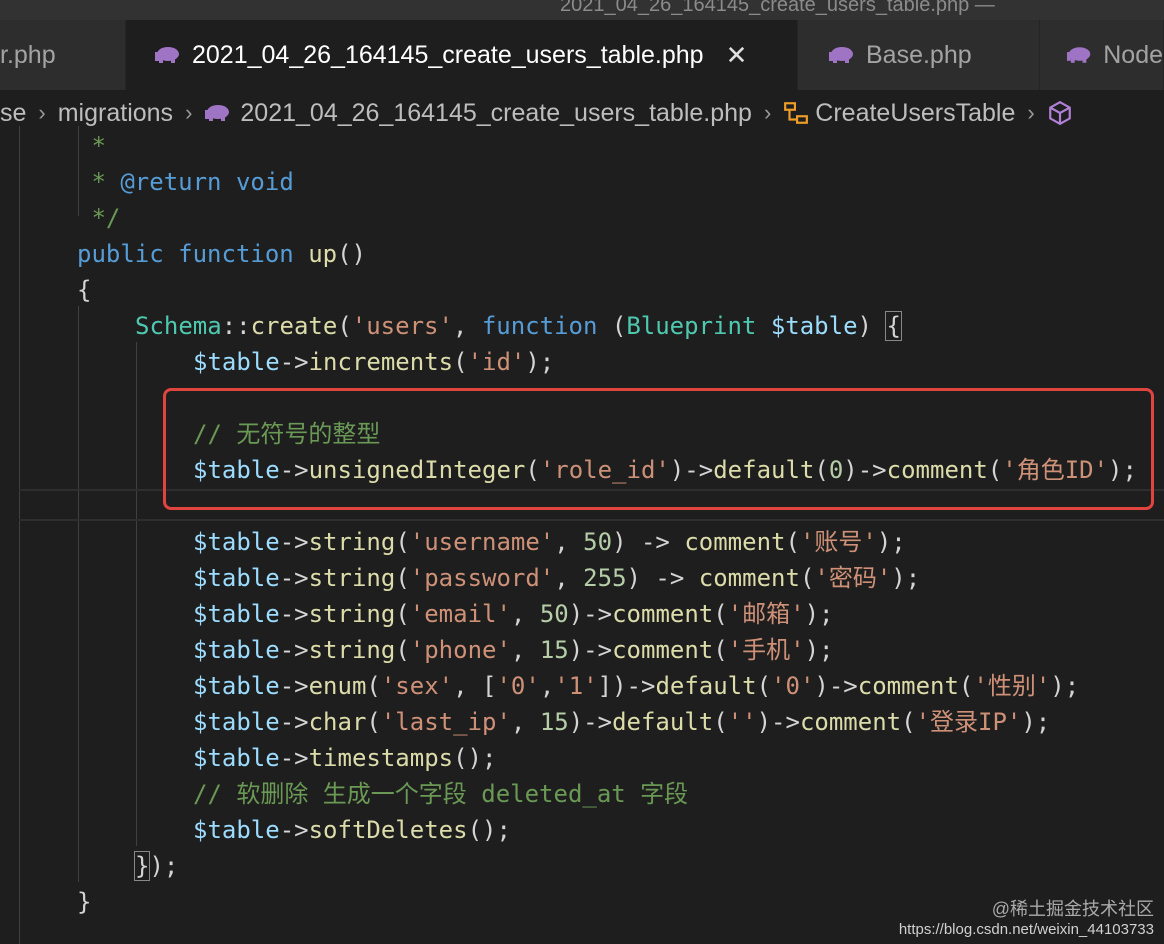 The width and height of the screenshot is (1164, 944). Describe the element at coordinates (221, 254) in the screenshot. I see `code-line: public function up()` at that location.